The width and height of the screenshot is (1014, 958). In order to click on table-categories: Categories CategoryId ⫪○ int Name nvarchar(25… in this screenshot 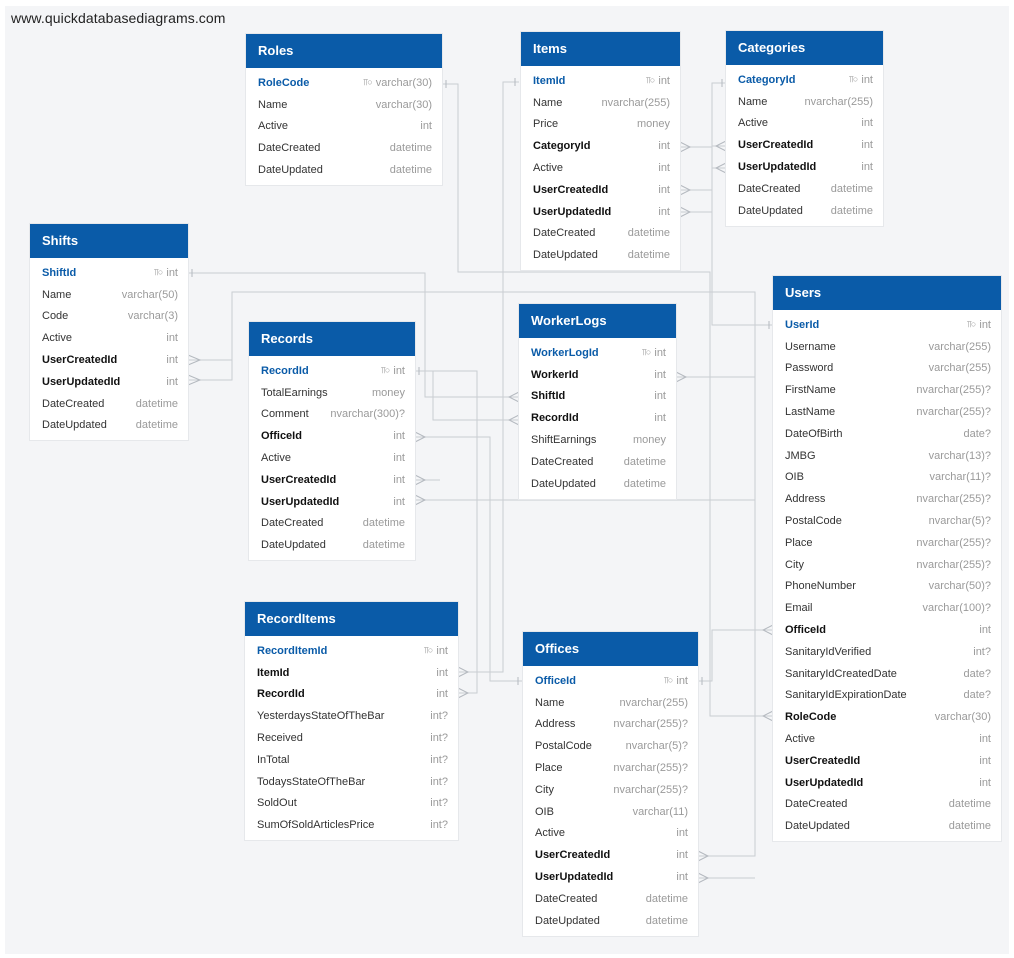, I will do `click(804, 128)`.